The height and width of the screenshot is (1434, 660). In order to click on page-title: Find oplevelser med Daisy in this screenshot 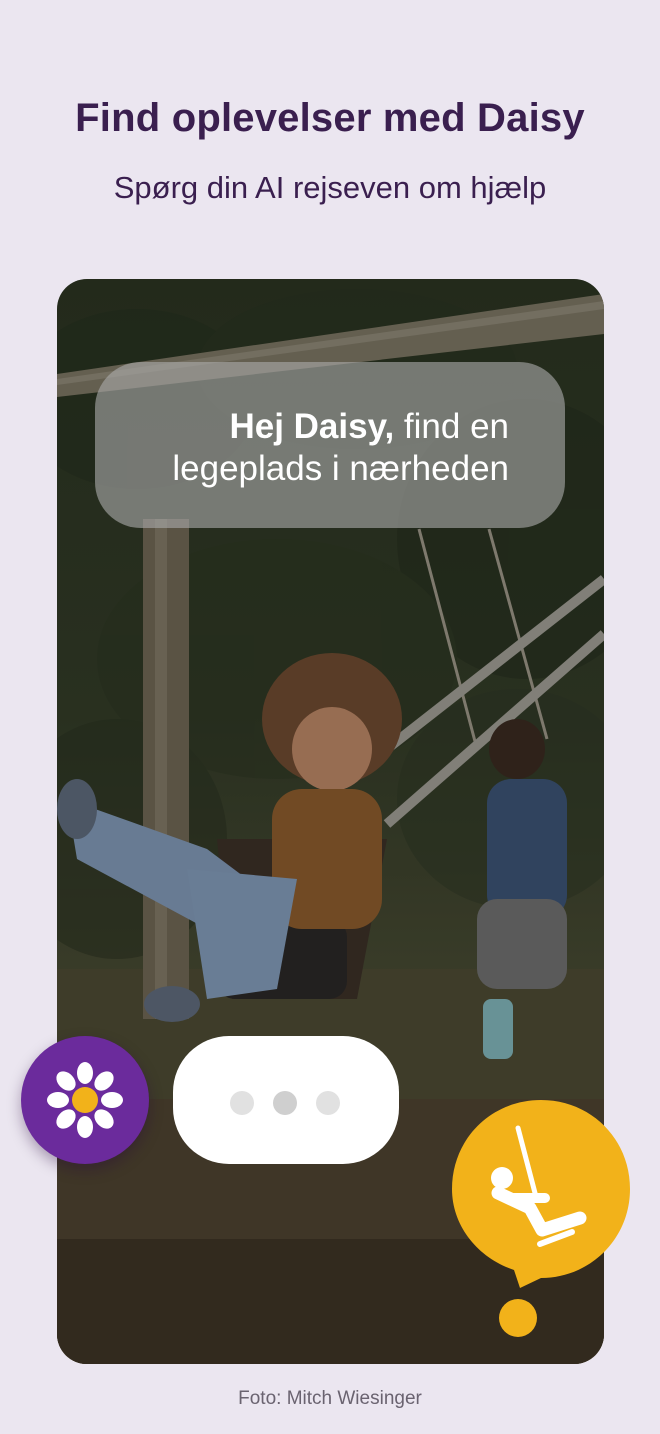, I will do `click(330, 118)`.